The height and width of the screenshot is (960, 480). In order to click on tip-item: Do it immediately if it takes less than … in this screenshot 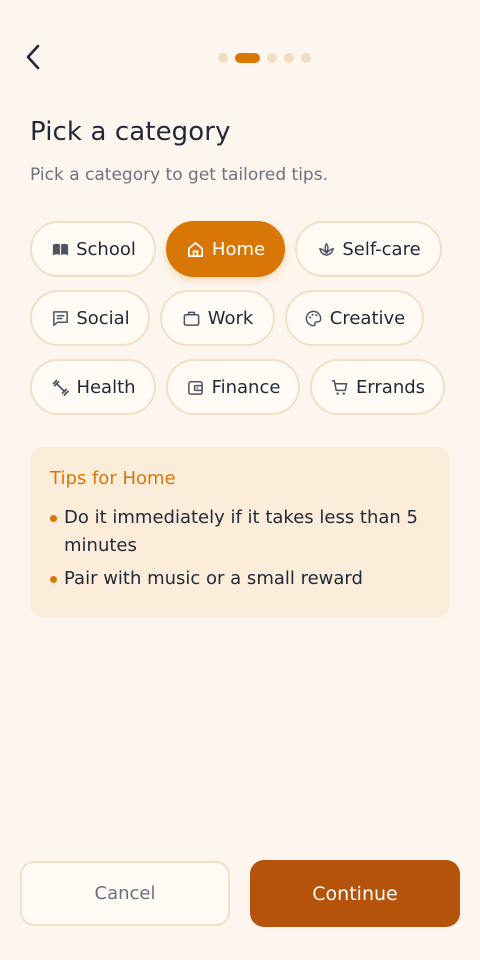, I will do `click(235, 532)`.